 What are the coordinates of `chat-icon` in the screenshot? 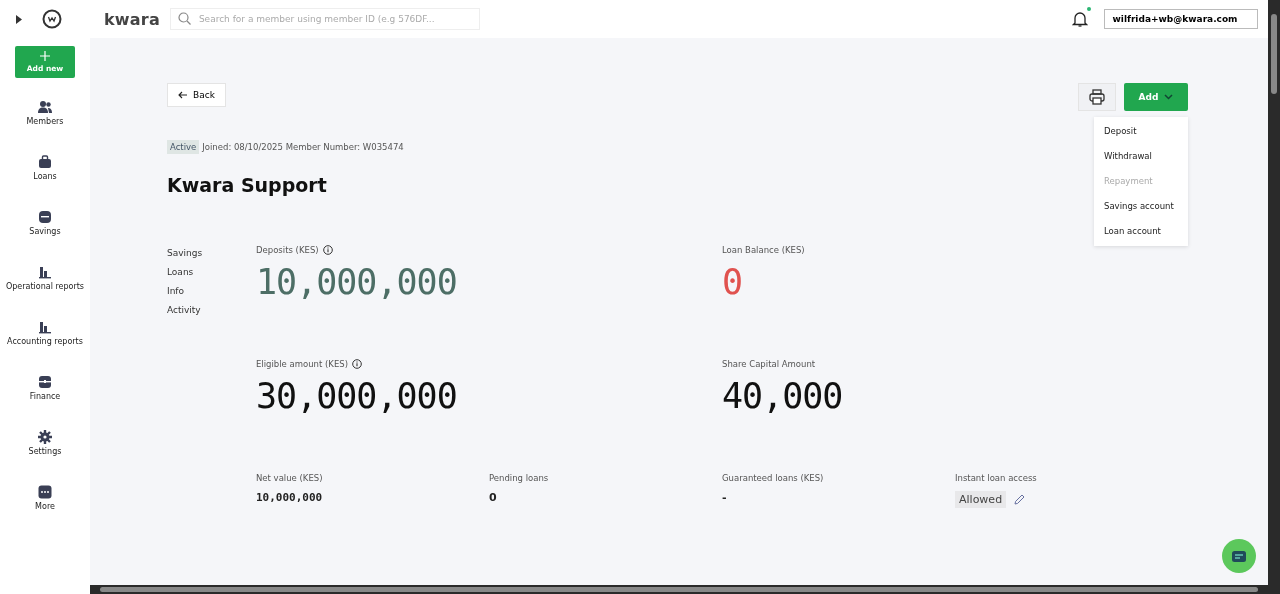 It's located at (1239, 556).